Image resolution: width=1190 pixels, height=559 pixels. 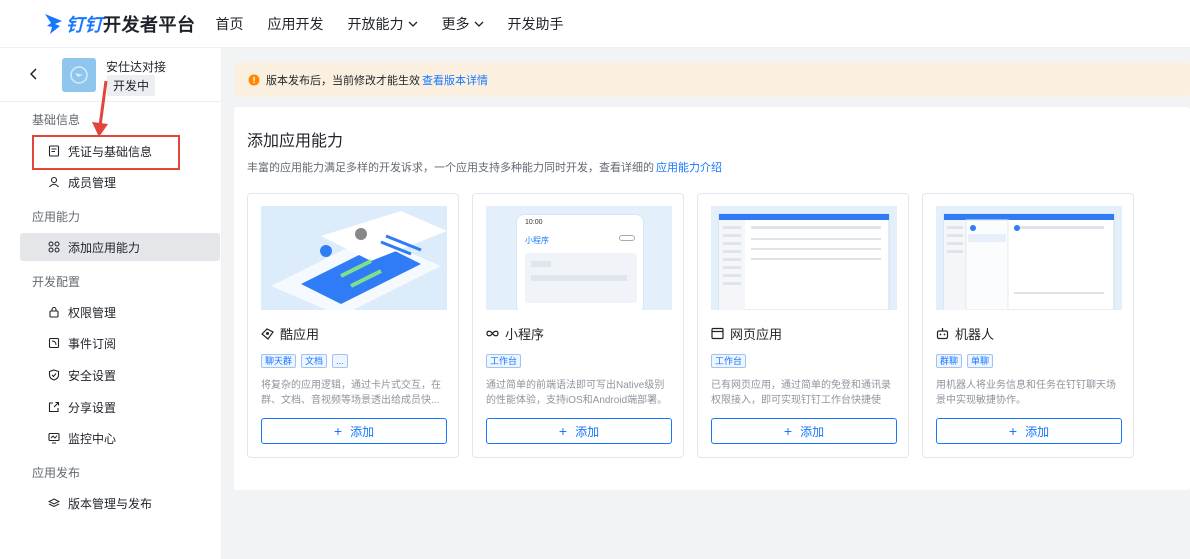 I want to click on cool-app-preview-image, so click(x=354, y=258).